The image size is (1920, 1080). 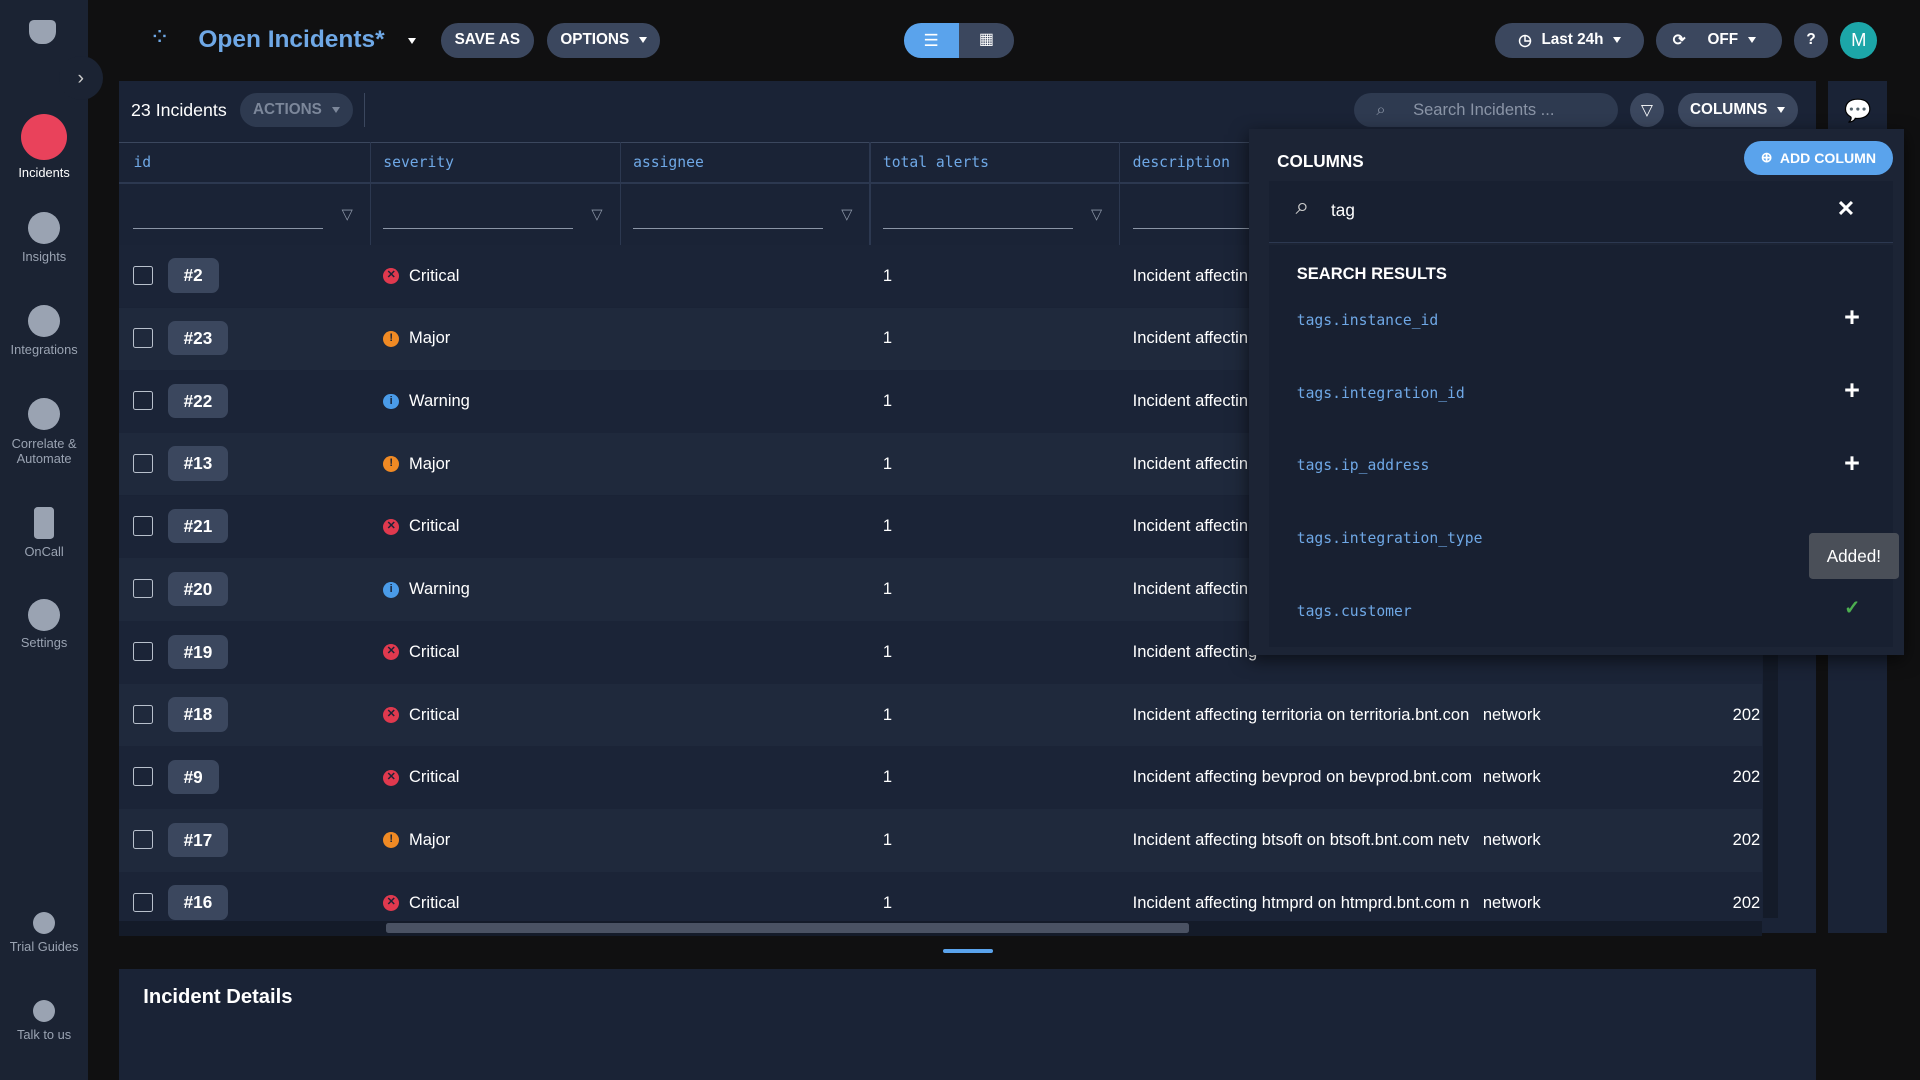 I want to click on column-header-id: id, so click(x=142, y=162).